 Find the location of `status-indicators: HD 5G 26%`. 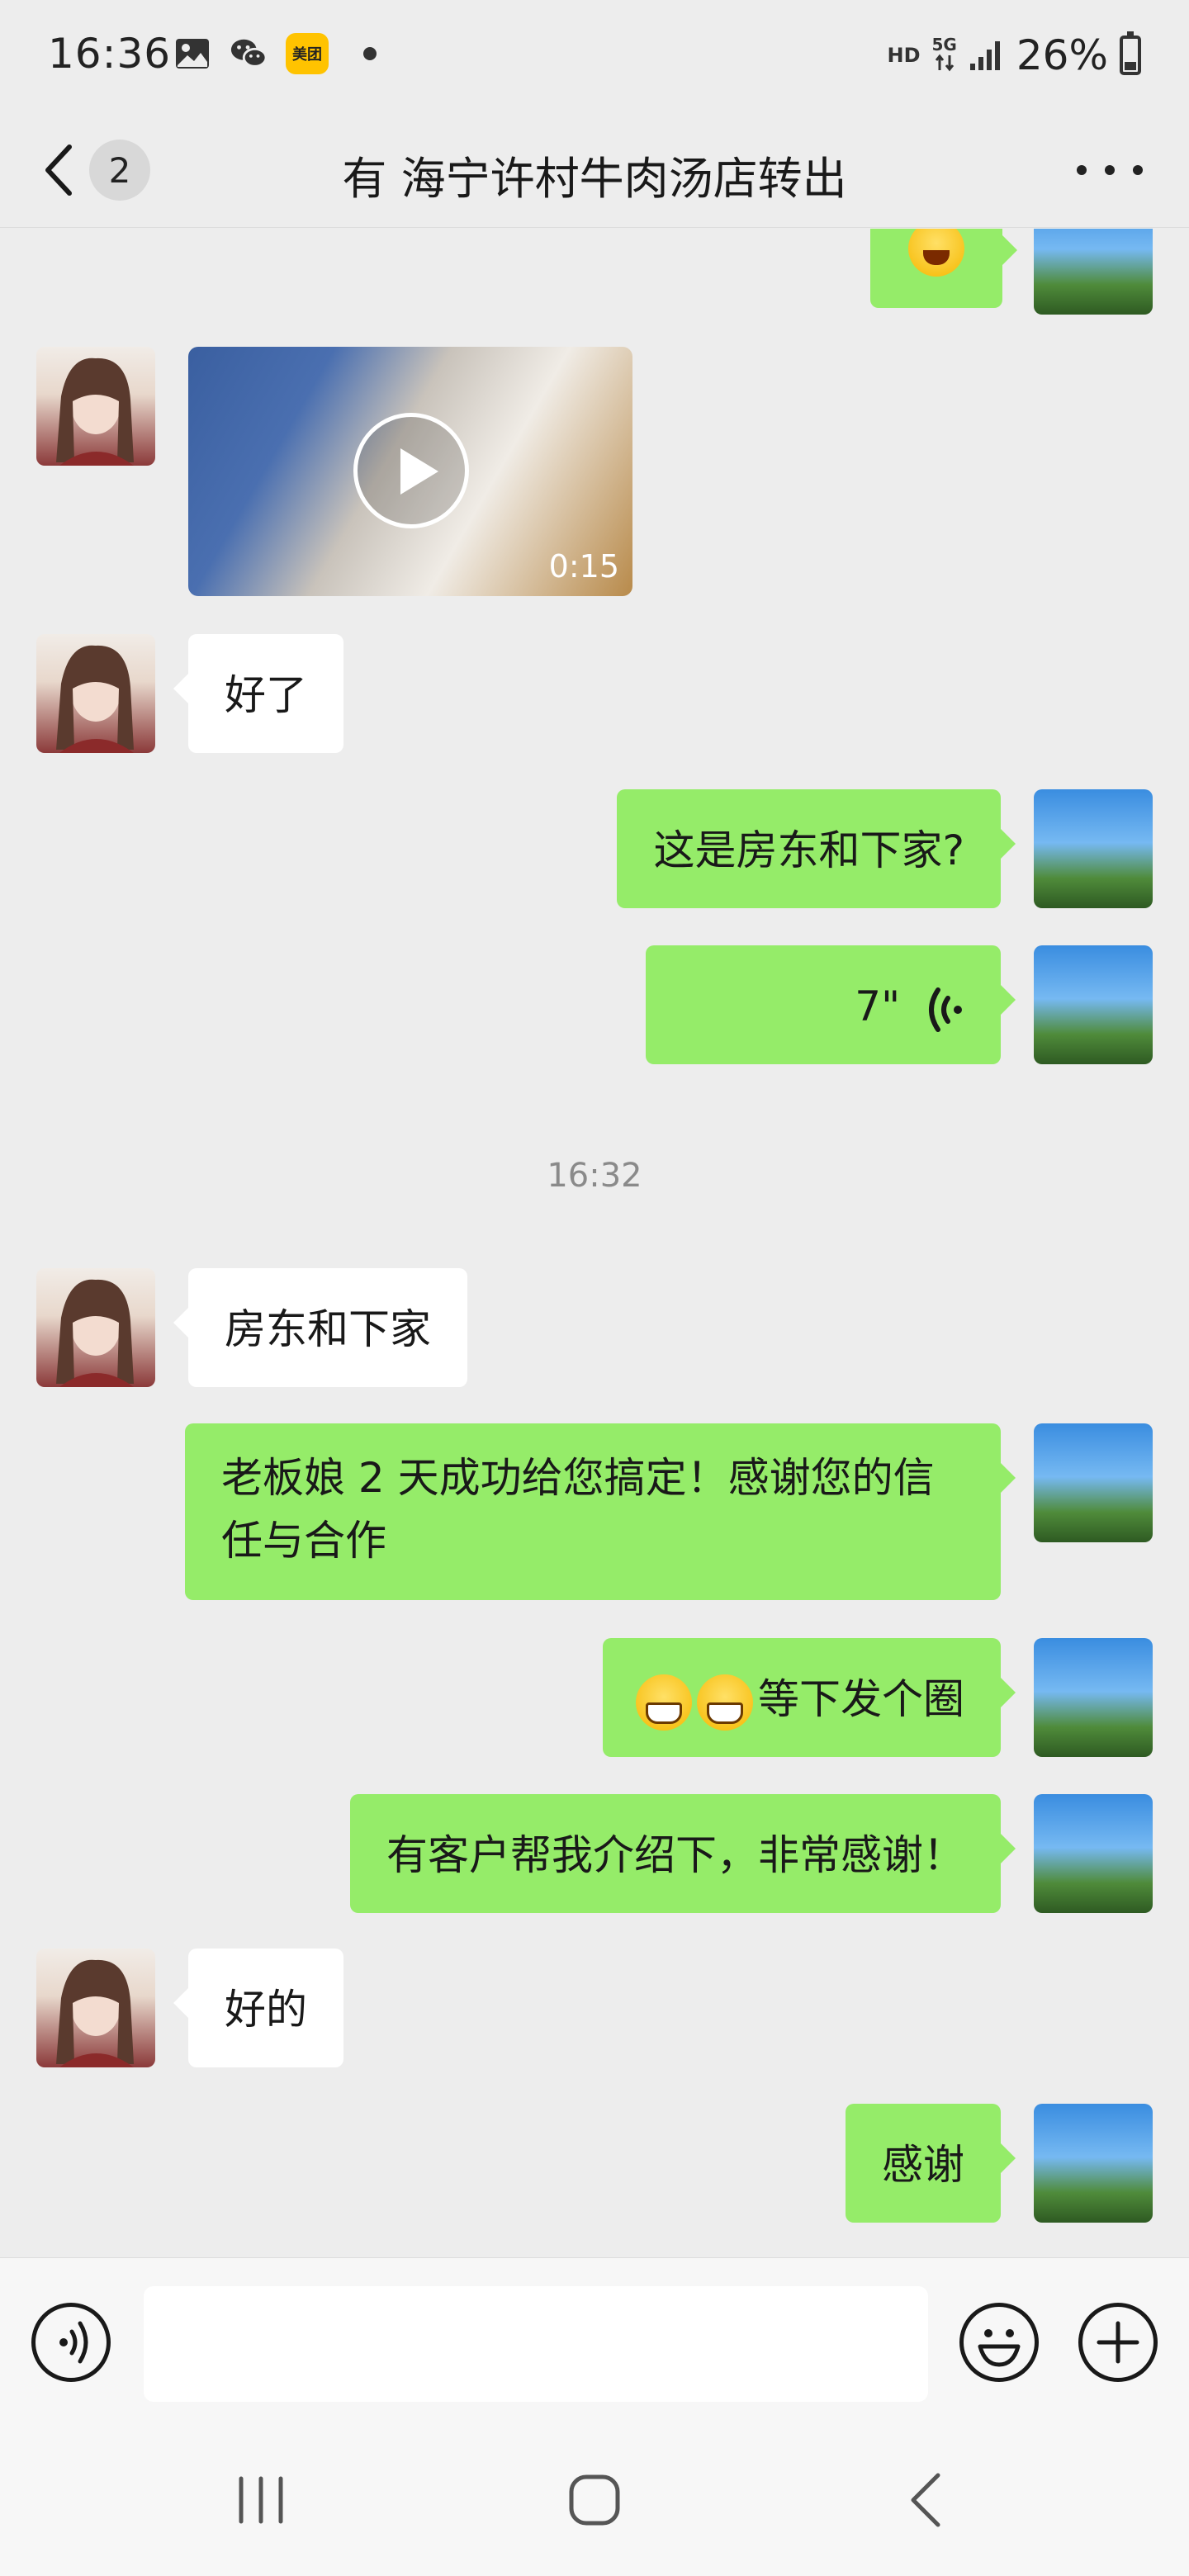

status-indicators: HD 5G 26% is located at coordinates (1014, 55).